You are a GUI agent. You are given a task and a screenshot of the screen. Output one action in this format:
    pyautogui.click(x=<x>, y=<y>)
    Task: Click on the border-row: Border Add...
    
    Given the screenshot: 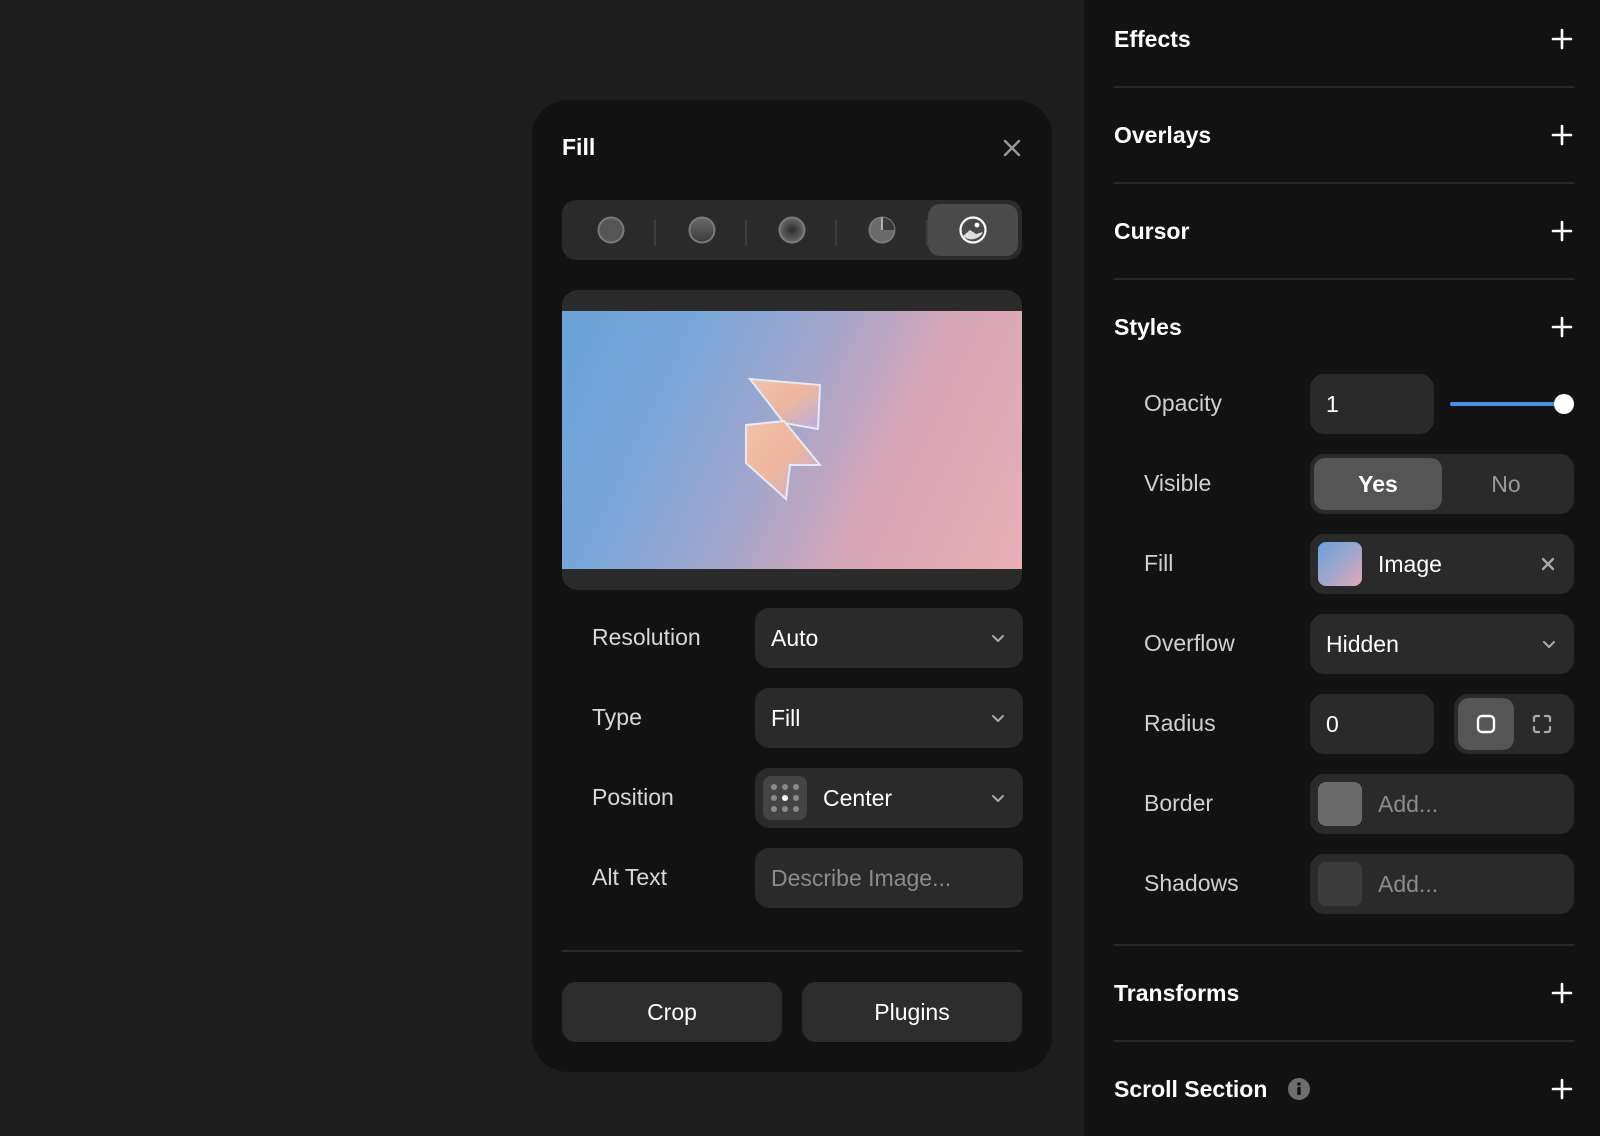 What is the action you would take?
    pyautogui.click(x=1344, y=804)
    